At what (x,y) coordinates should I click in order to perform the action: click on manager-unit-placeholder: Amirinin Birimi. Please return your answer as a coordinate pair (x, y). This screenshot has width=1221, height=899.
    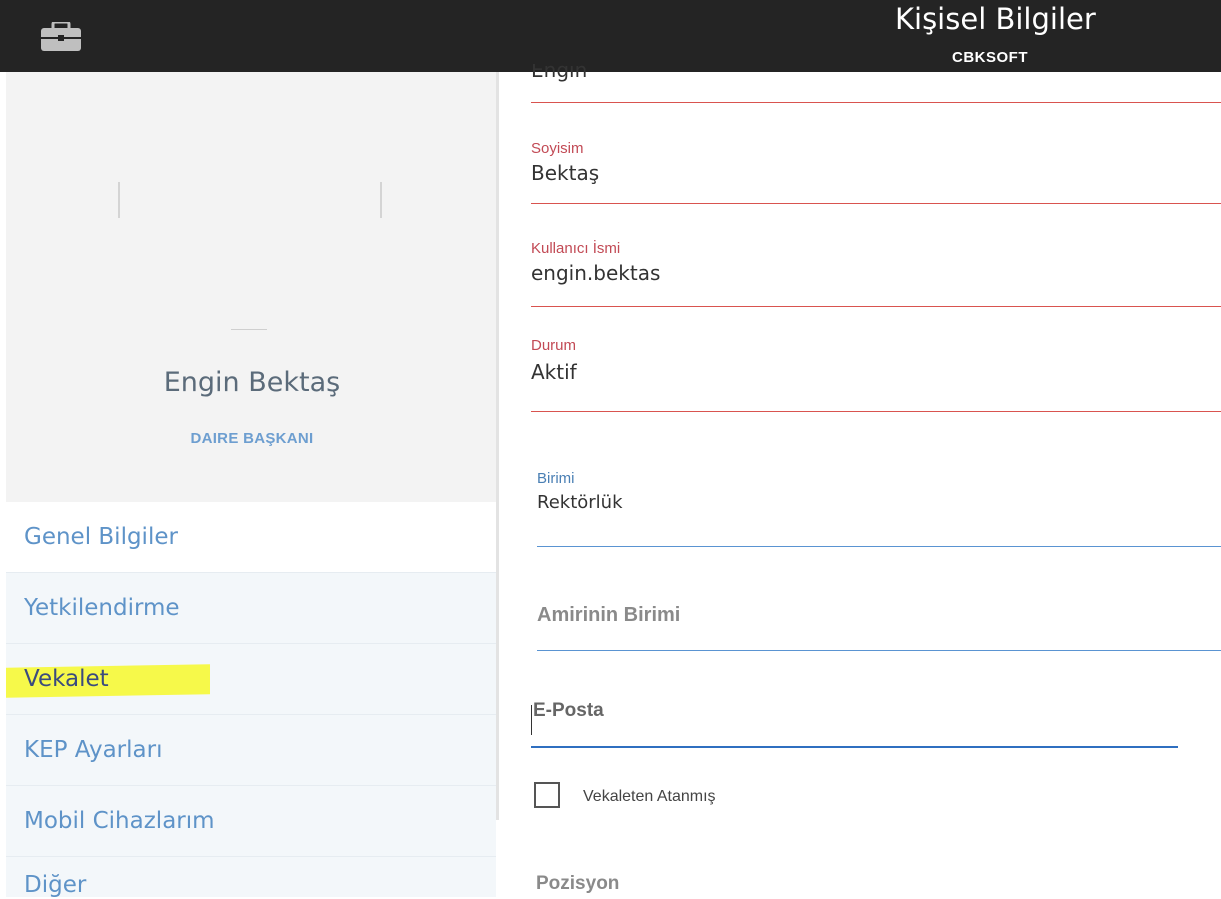
    Looking at the image, I should click on (609, 615).